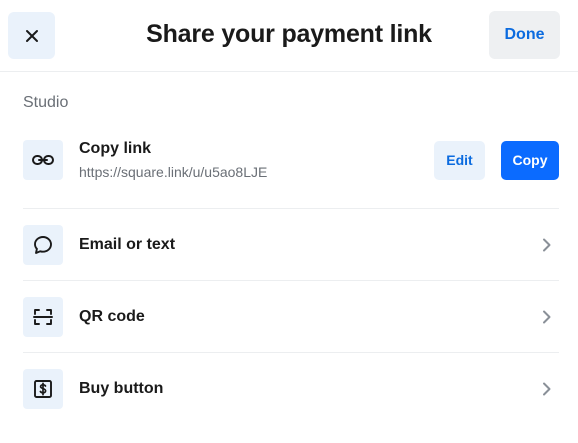 The width and height of the screenshot is (578, 443). What do you see at coordinates (127, 244) in the screenshot?
I see `option-label: Email or text` at bounding box center [127, 244].